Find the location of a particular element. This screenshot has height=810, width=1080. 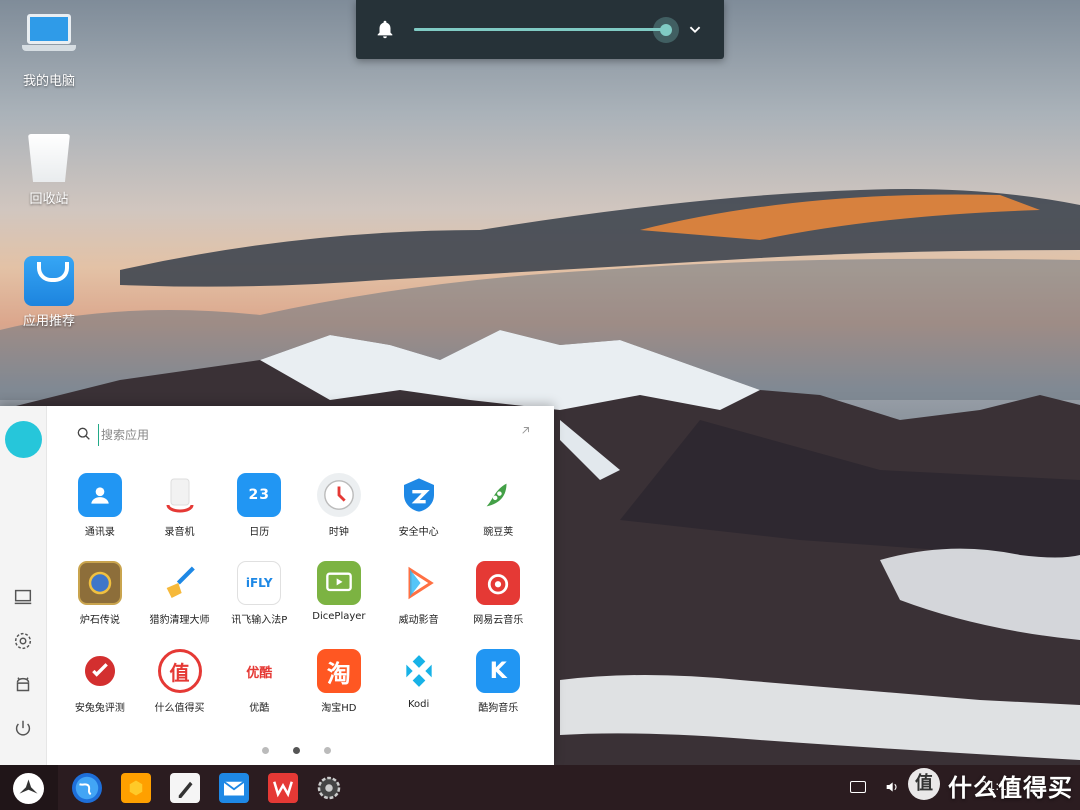

desktop-icon-app-recommend: 应用推荐 is located at coordinates (49, 290).